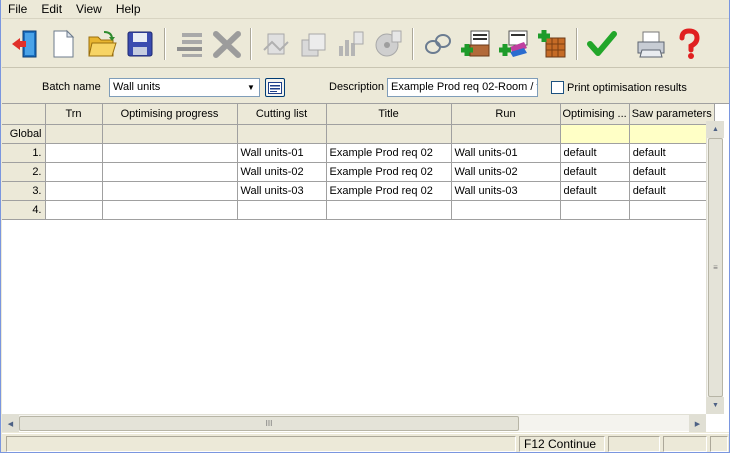 Image resolution: width=730 pixels, height=453 pixels. Describe the element at coordinates (506, 191) in the screenshot. I see `cell-run: Wall units-03` at that location.